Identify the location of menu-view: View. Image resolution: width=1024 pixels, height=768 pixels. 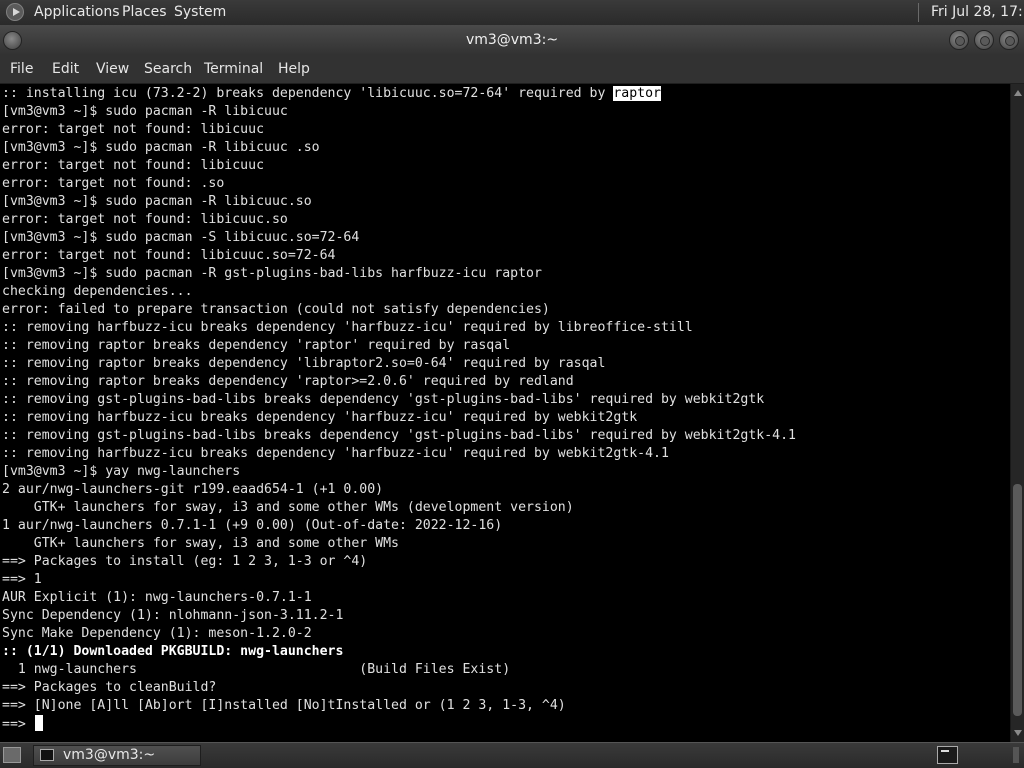
(112, 69).